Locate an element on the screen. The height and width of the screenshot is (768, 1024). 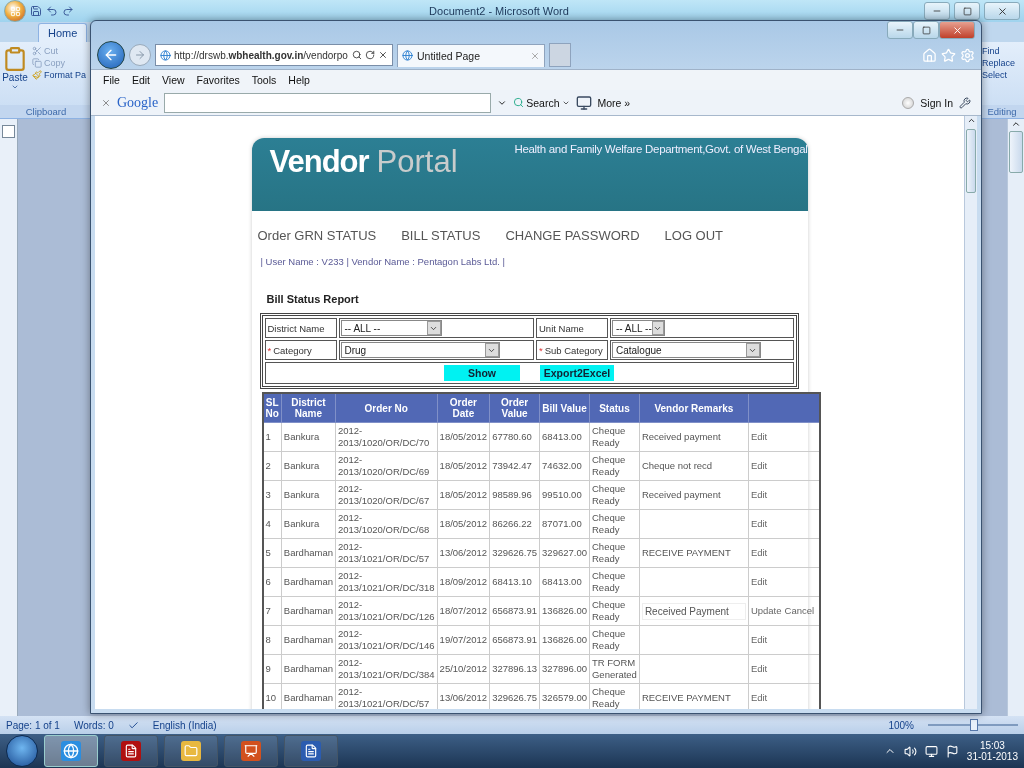
table-cell: 98589.96 is located at coordinates (514, 495).